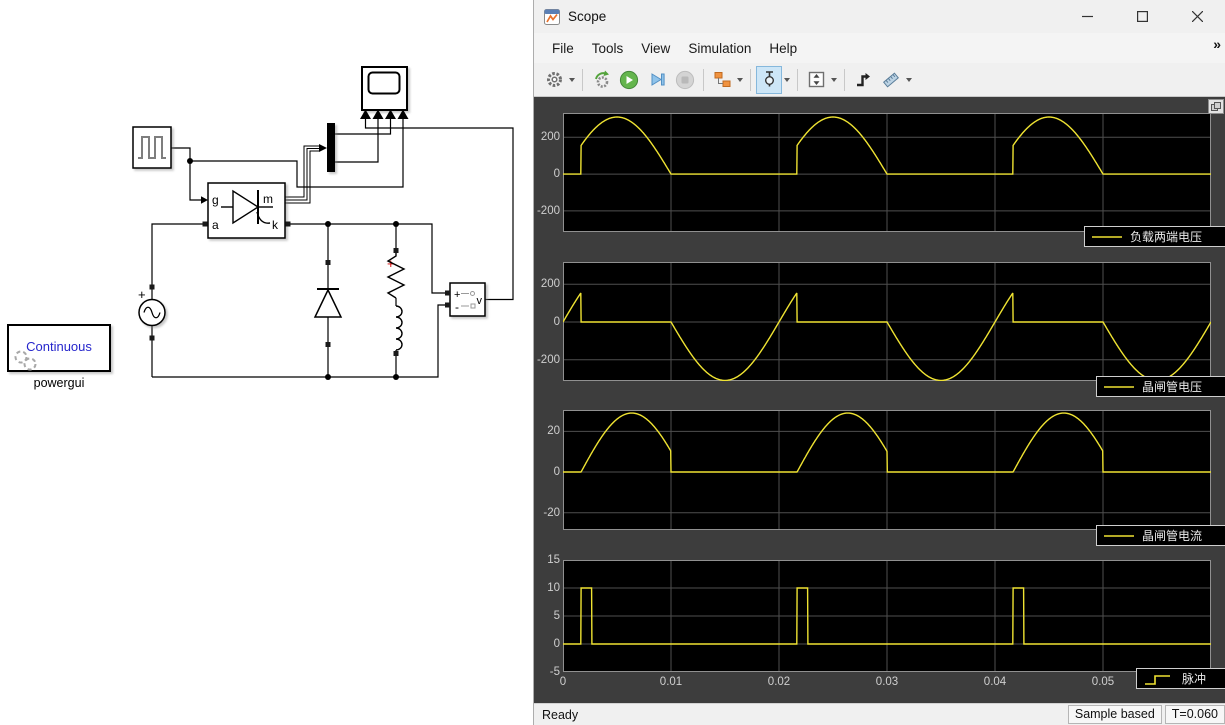 This screenshot has height=725, width=1225. Describe the element at coordinates (552, 16) in the screenshot. I see `scope-app-icon` at that location.